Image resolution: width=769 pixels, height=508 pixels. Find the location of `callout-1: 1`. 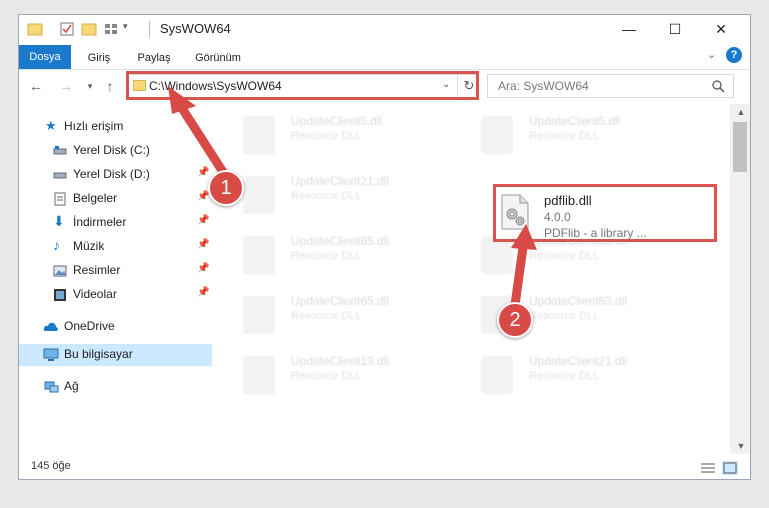

callout-1: 1 is located at coordinates (226, 188).